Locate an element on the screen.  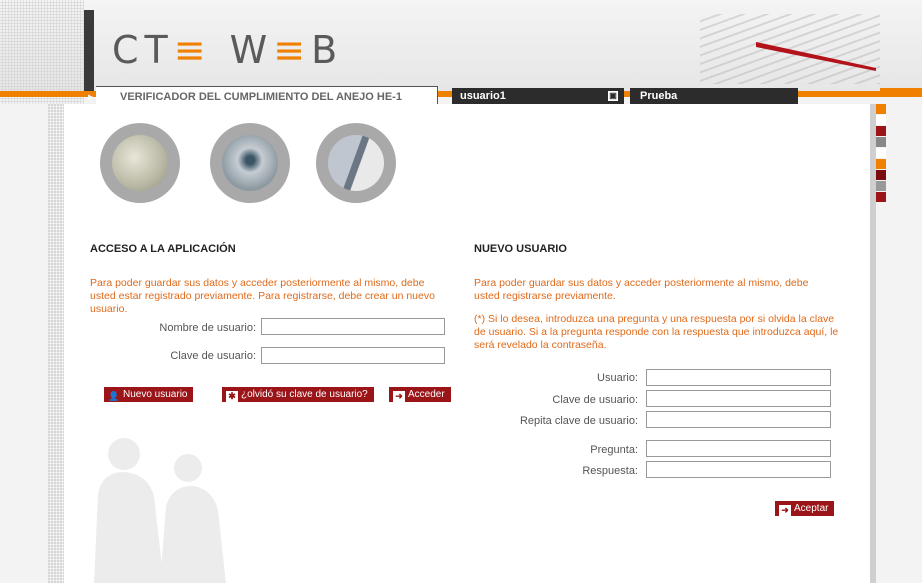
accept-button: ➜ Aceptar is located at coordinates (805, 508).